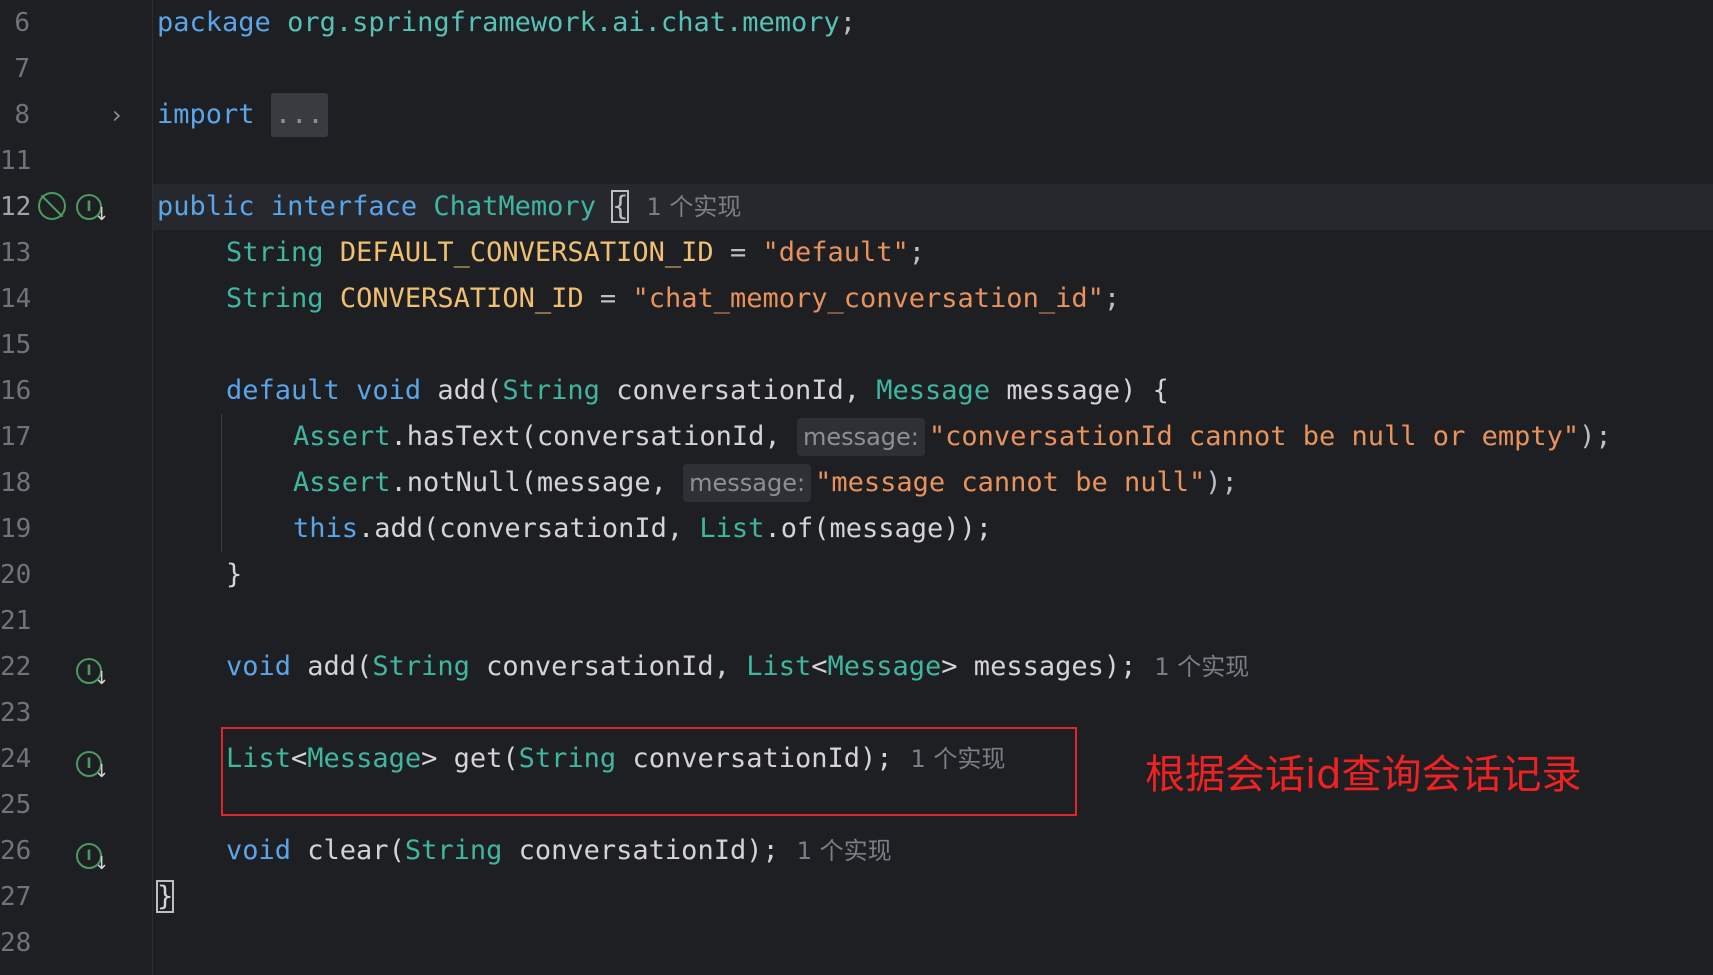 This screenshot has height=975, width=1713. What do you see at coordinates (16, 713) in the screenshot?
I see `line-number: 23` at bounding box center [16, 713].